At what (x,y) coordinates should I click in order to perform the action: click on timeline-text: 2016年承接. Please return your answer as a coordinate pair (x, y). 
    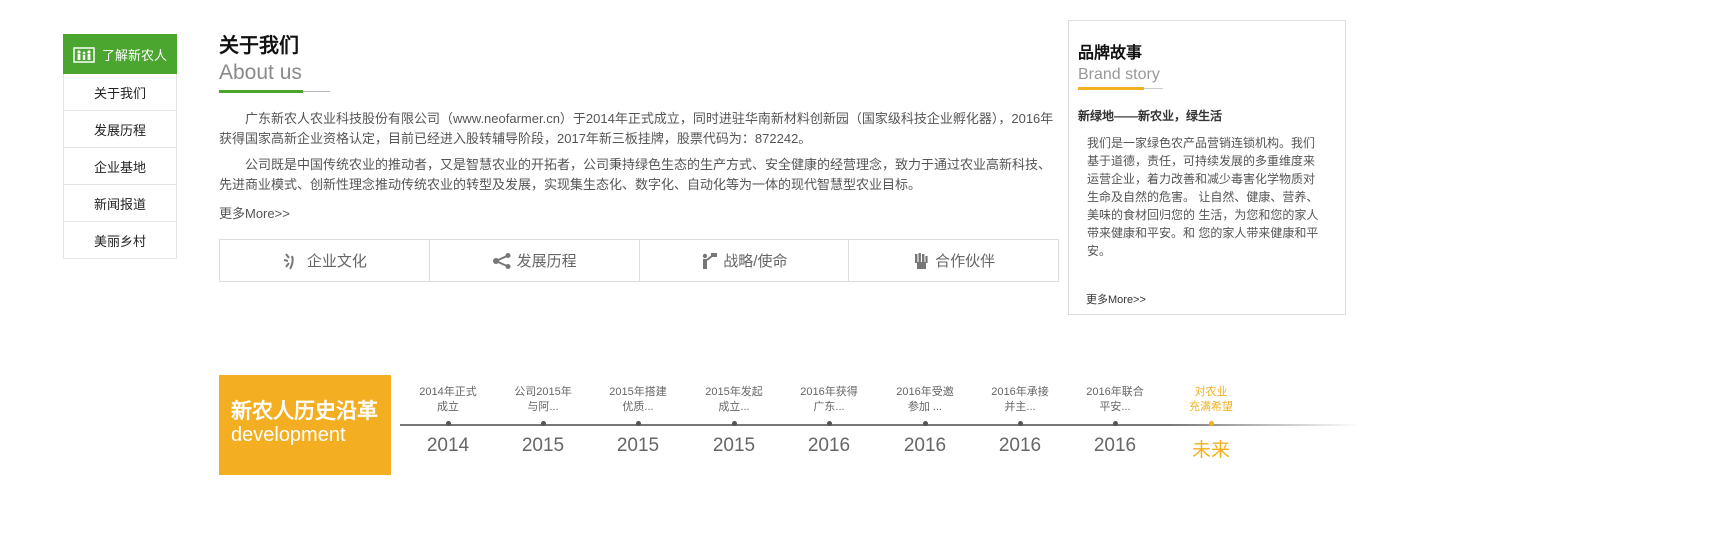
    Looking at the image, I should click on (1020, 392).